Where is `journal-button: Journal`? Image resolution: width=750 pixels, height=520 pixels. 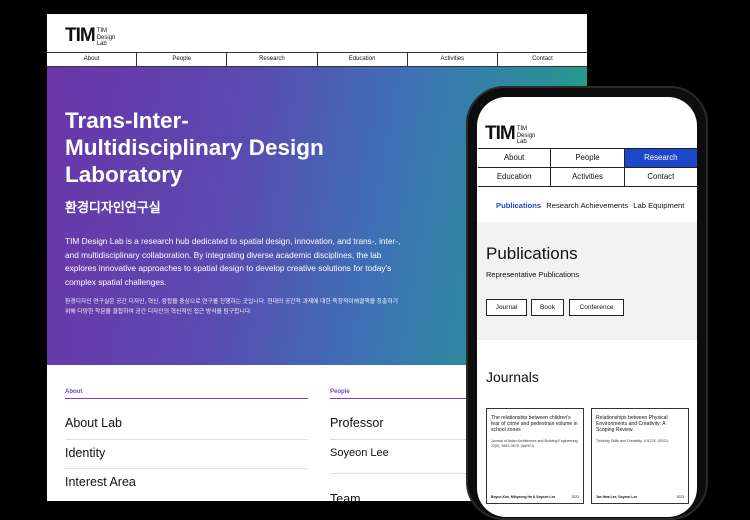 journal-button: Journal is located at coordinates (506, 307).